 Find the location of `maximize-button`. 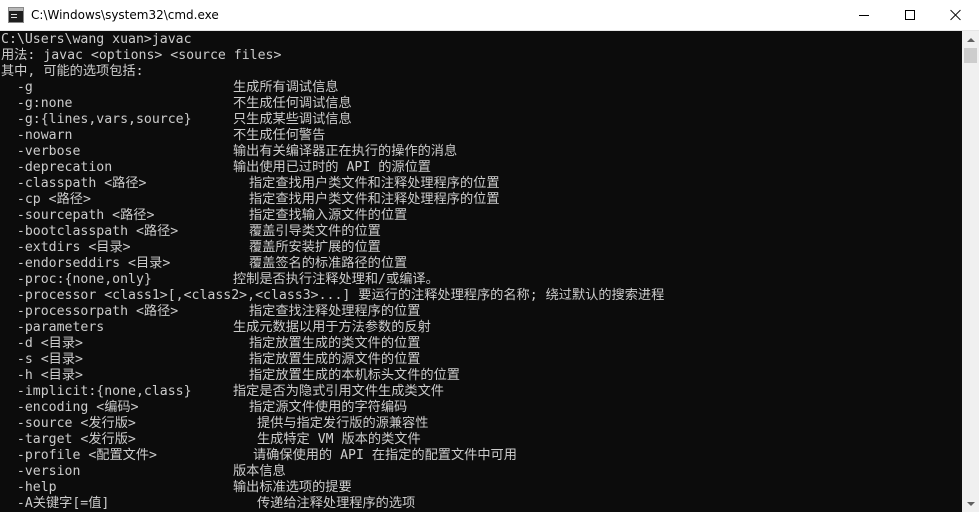

maximize-button is located at coordinates (910, 15).